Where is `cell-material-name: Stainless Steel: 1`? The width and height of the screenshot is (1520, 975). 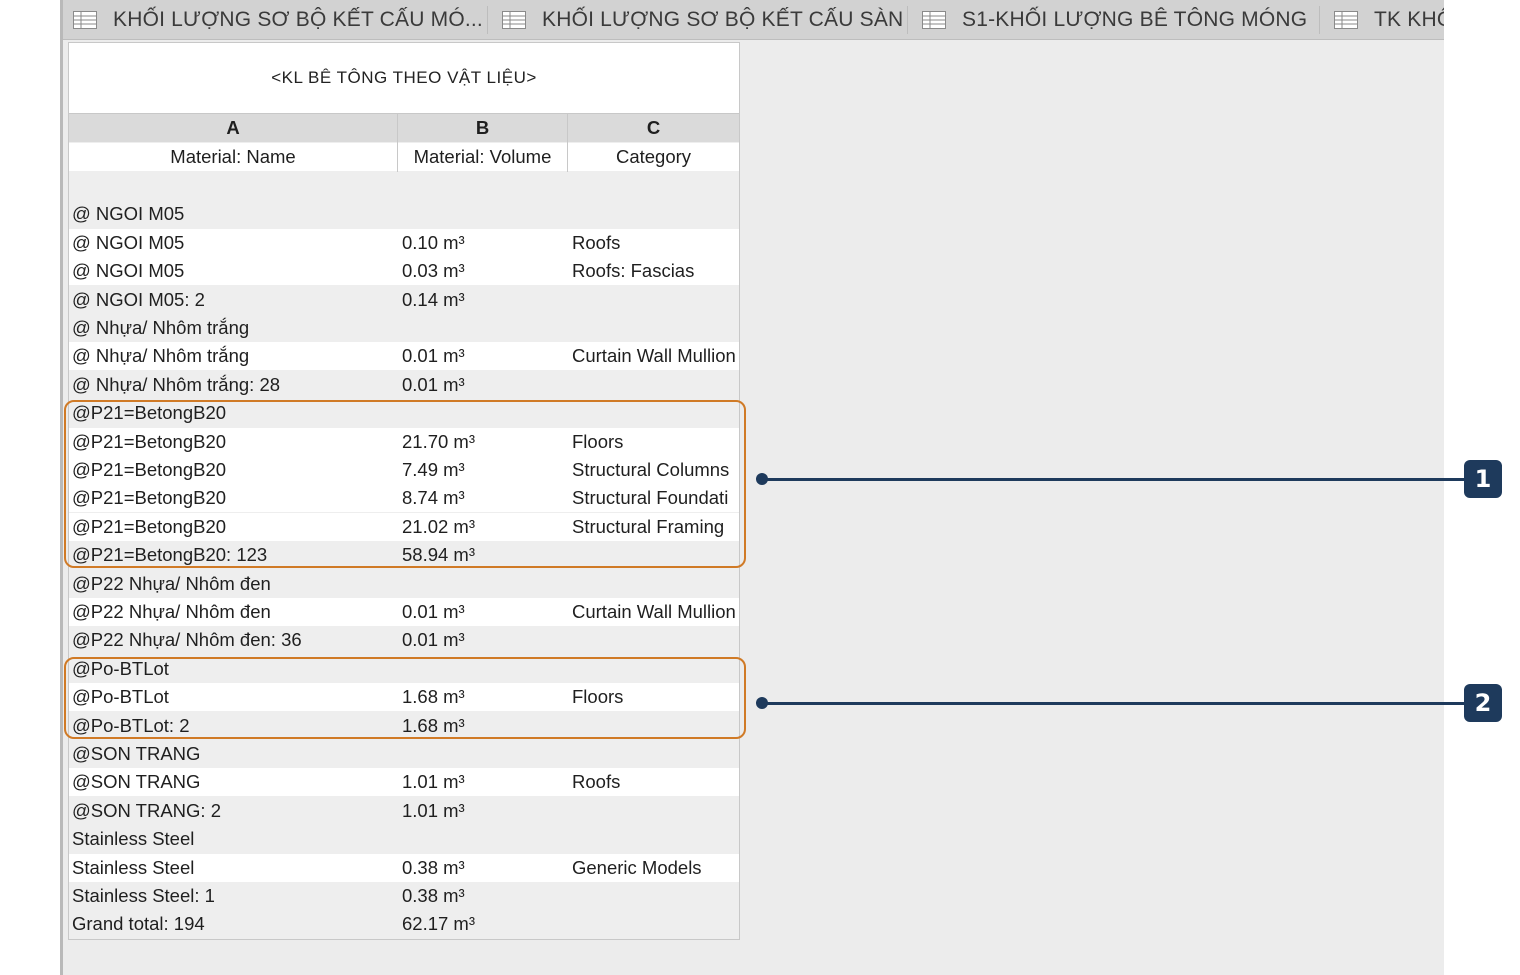
cell-material-name: Stainless Steel: 1 is located at coordinates (233, 896).